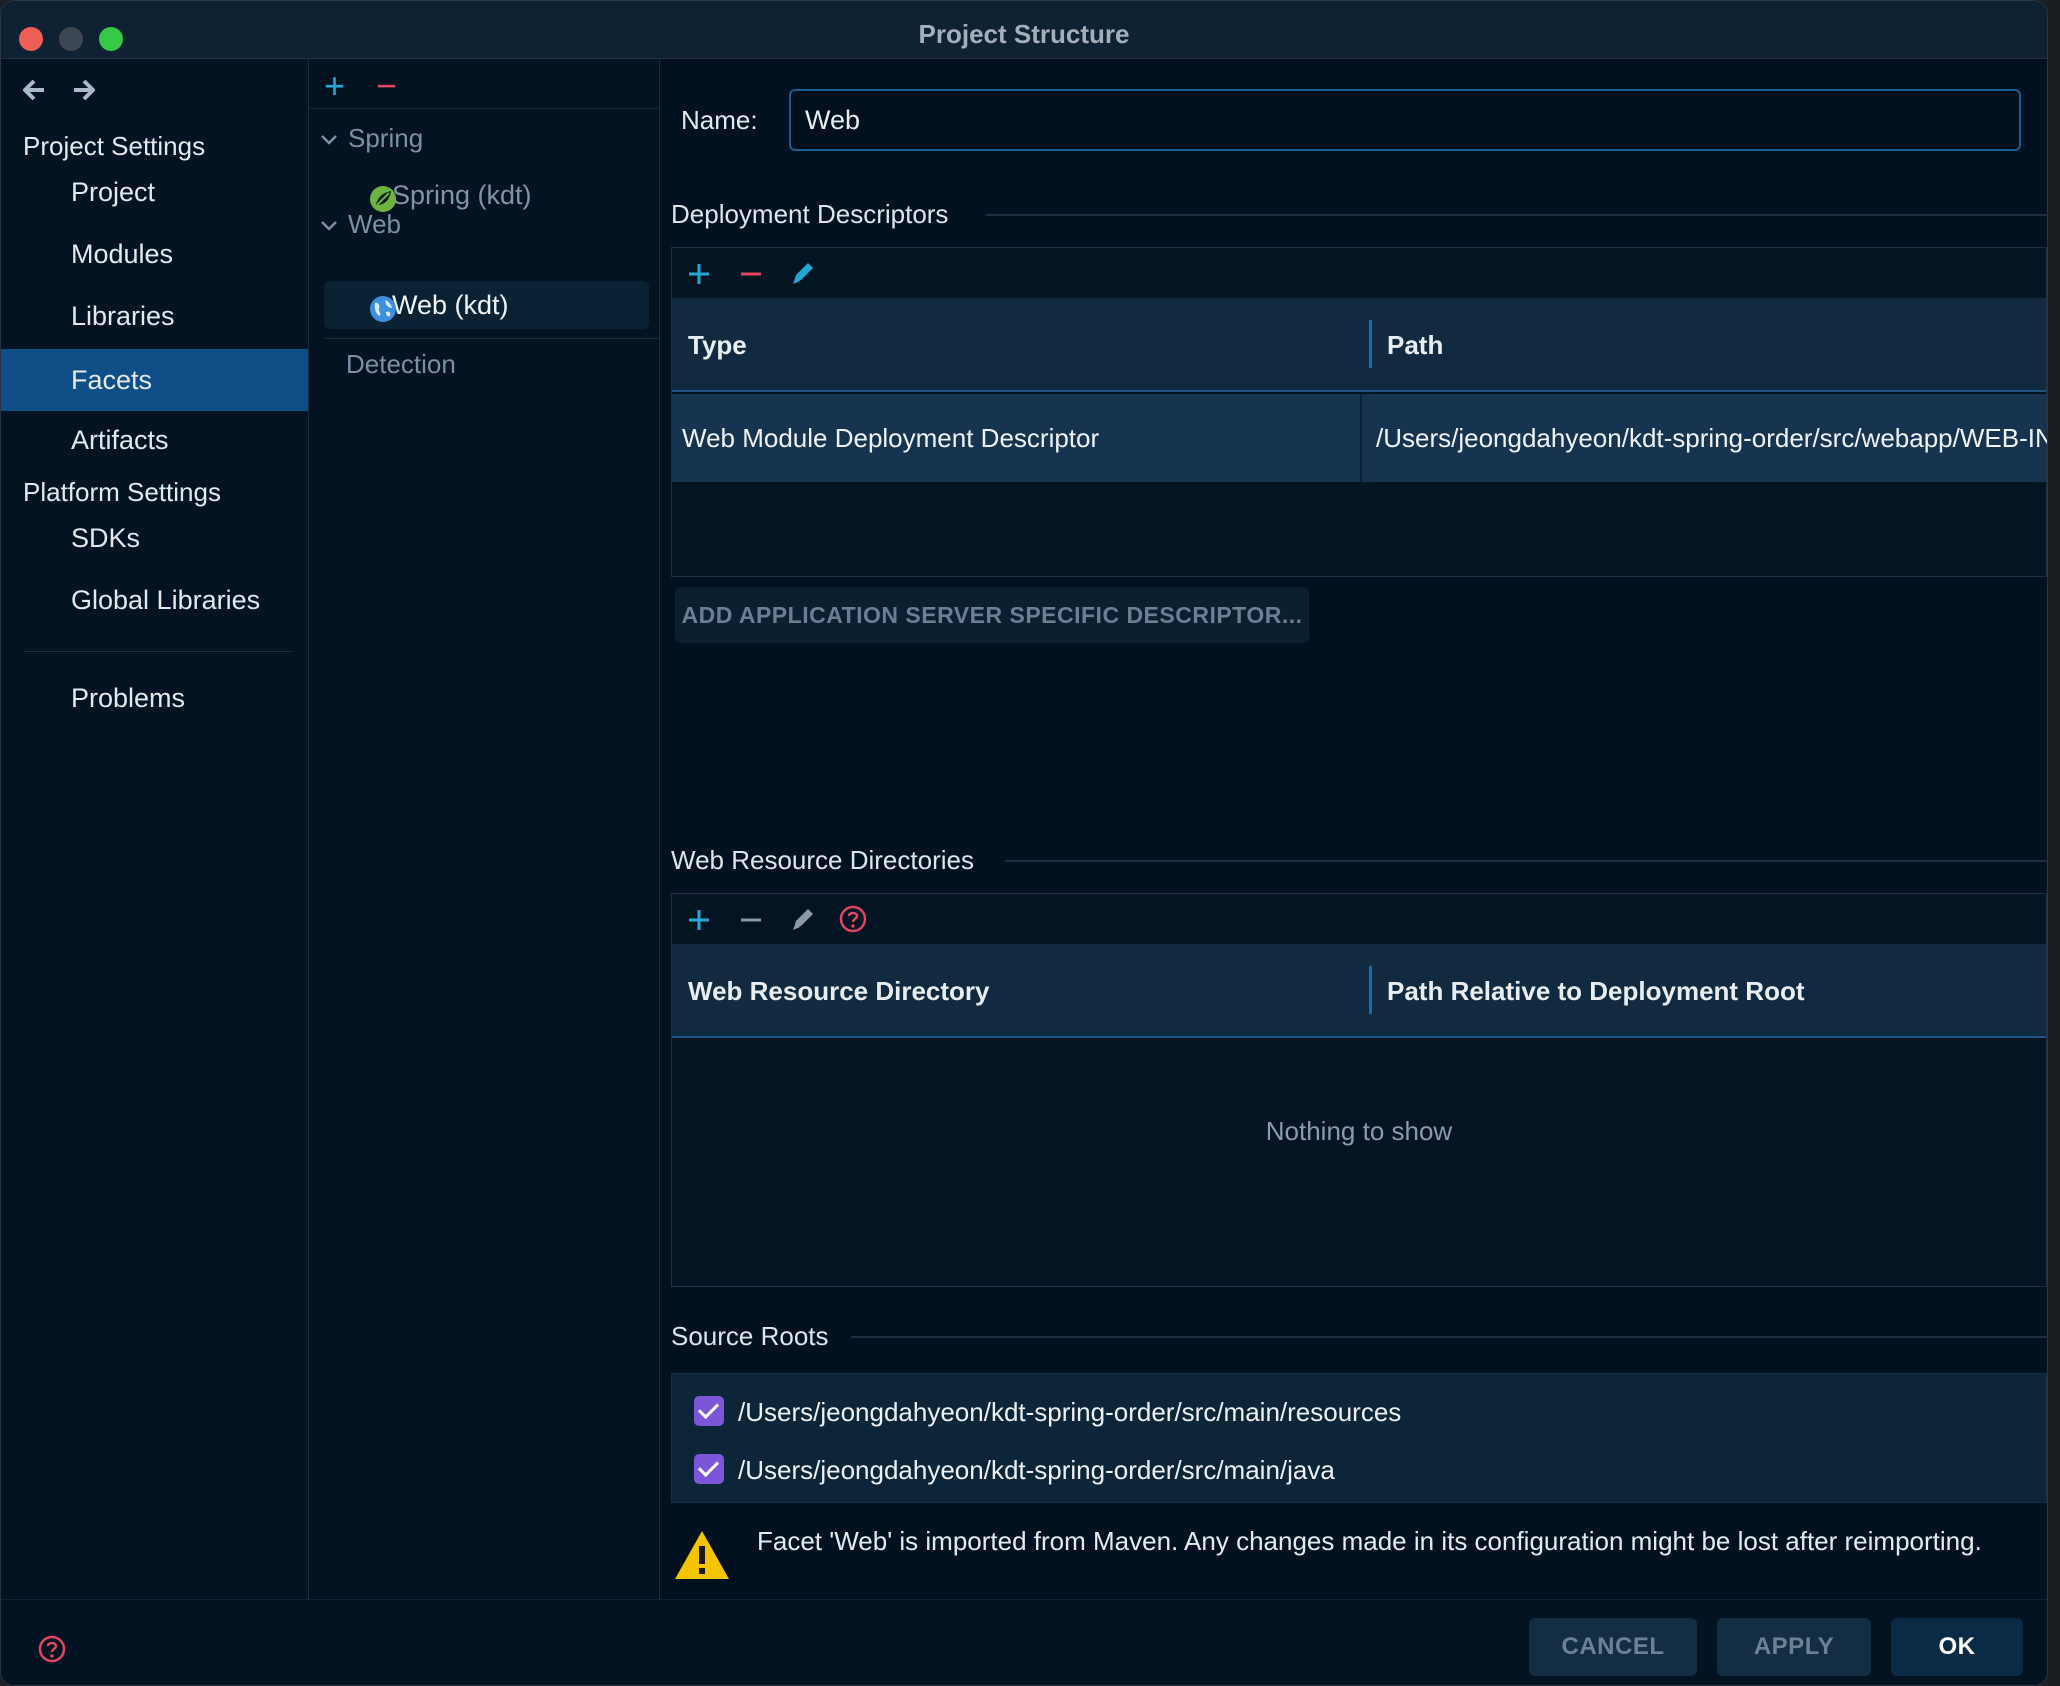  I want to click on tree-group-label: Web, so click(374, 224).